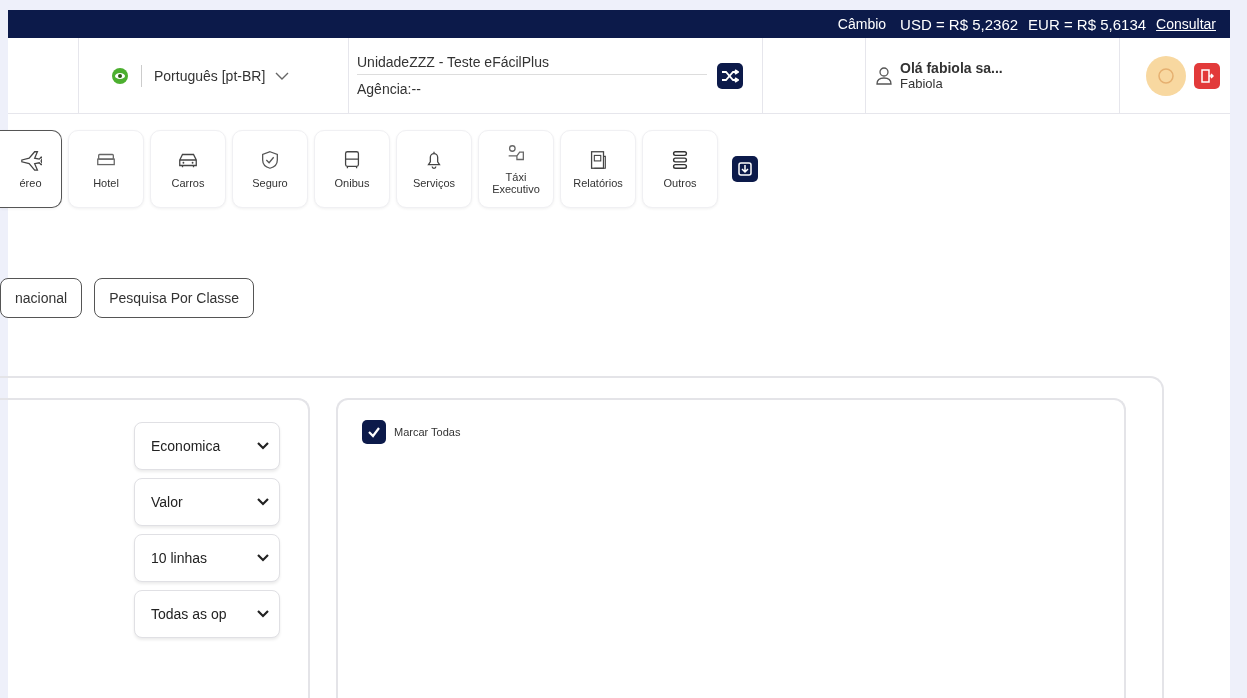 This screenshot has width=1247, height=698. I want to click on consult-link: Consultar, so click(1186, 24).